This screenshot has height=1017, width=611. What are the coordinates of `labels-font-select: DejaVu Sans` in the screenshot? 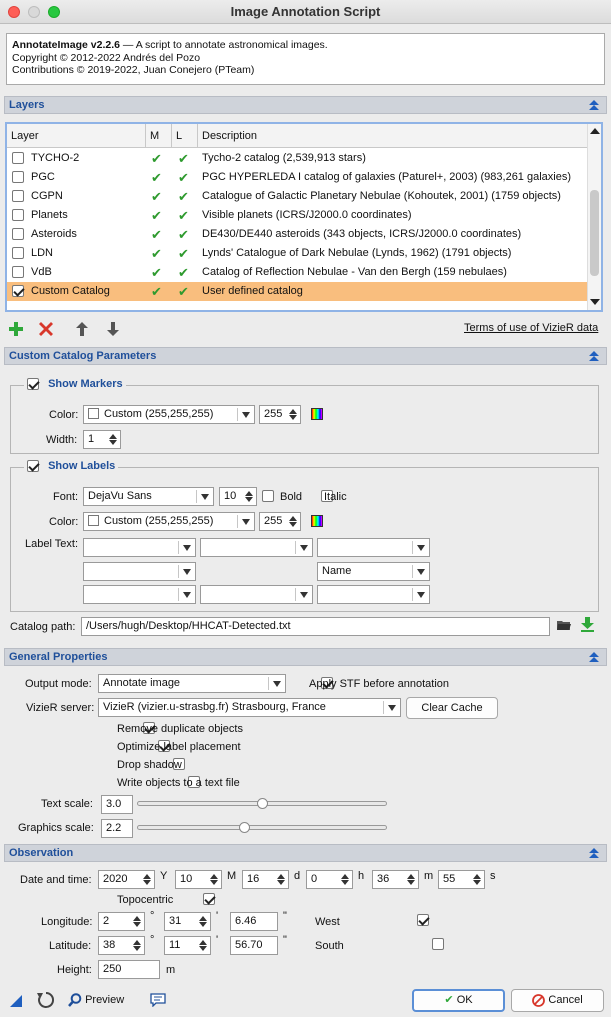 It's located at (148, 496).